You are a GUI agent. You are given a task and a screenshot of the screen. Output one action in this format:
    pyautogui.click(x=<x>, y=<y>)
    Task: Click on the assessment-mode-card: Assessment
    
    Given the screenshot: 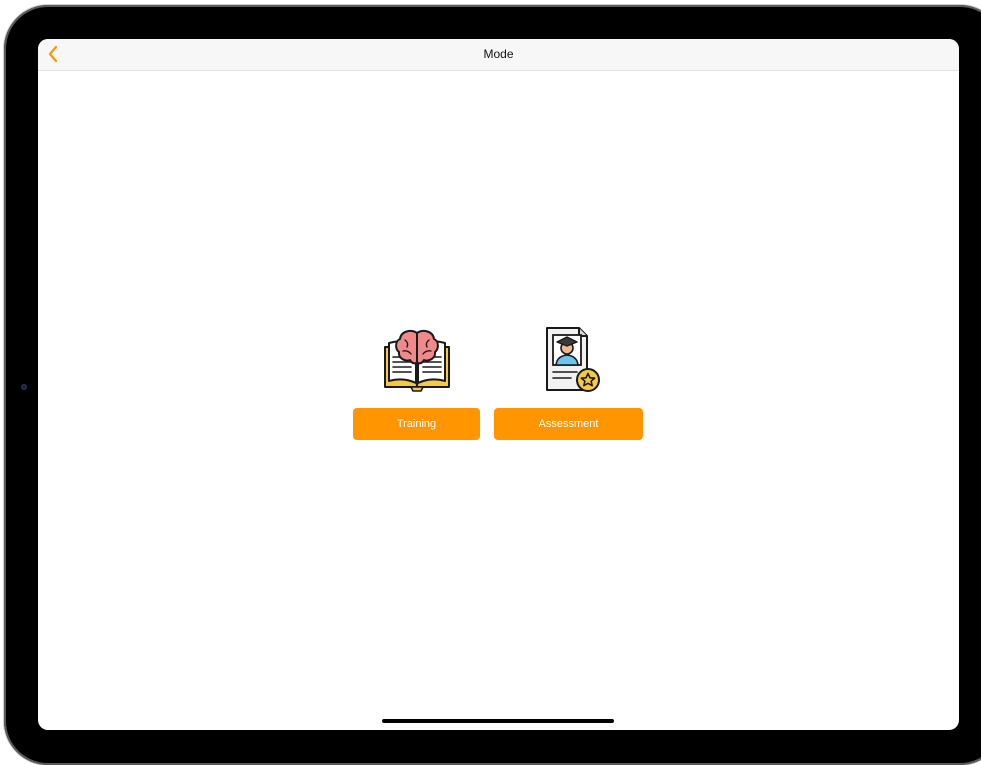 What is the action you would take?
    pyautogui.click(x=568, y=383)
    